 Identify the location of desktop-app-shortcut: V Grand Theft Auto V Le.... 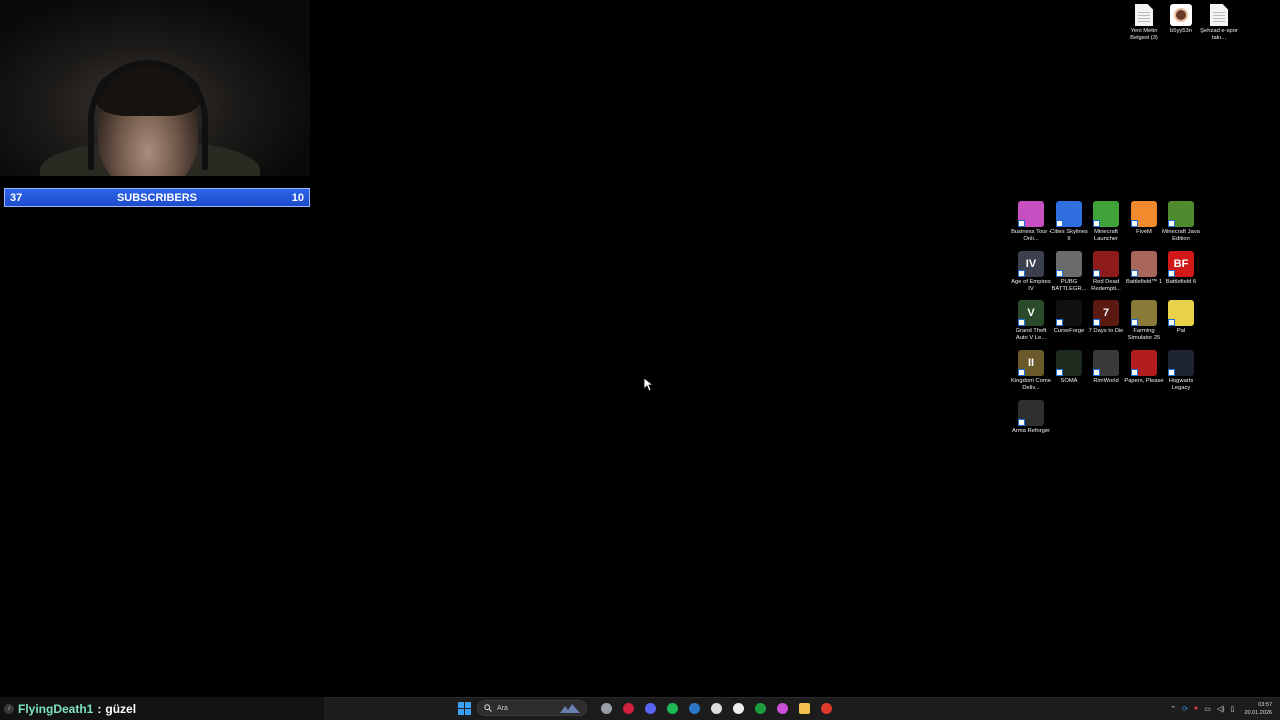
(1031, 321).